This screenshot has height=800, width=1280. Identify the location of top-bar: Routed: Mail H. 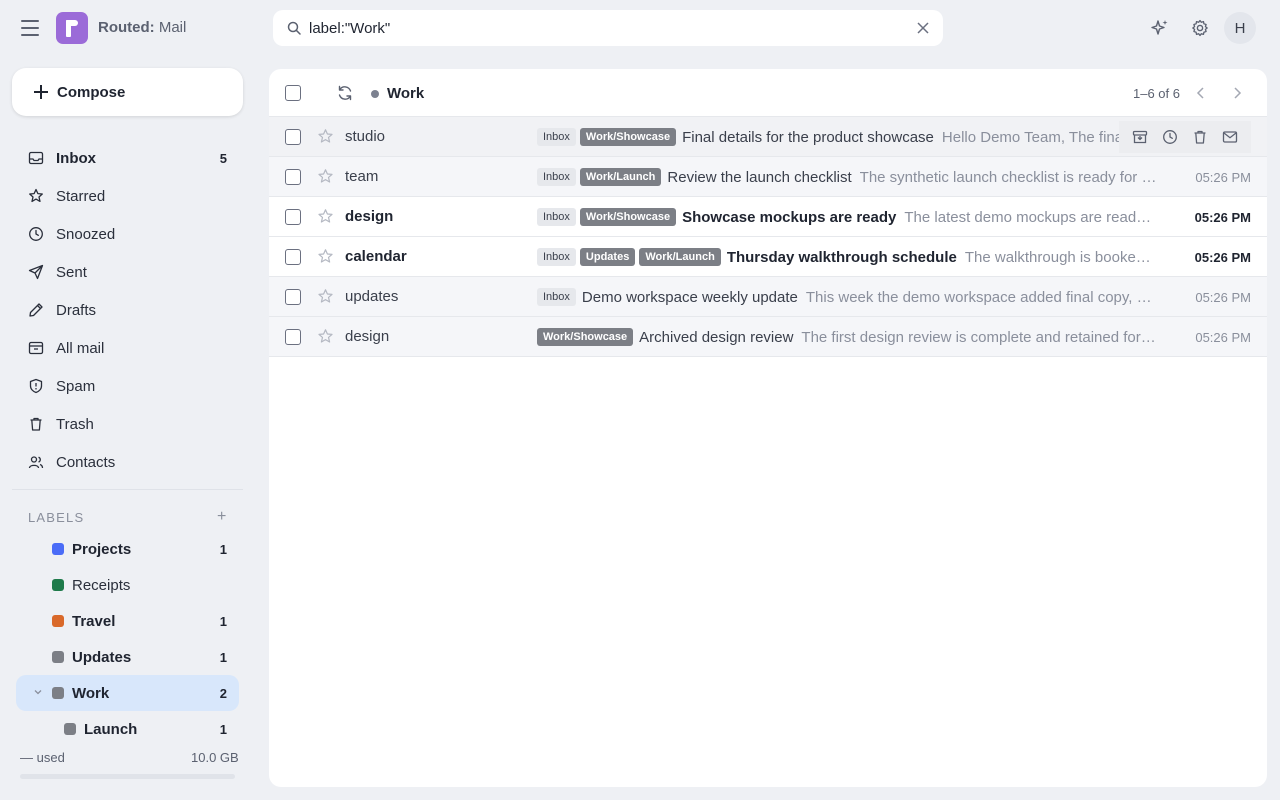
(640, 28).